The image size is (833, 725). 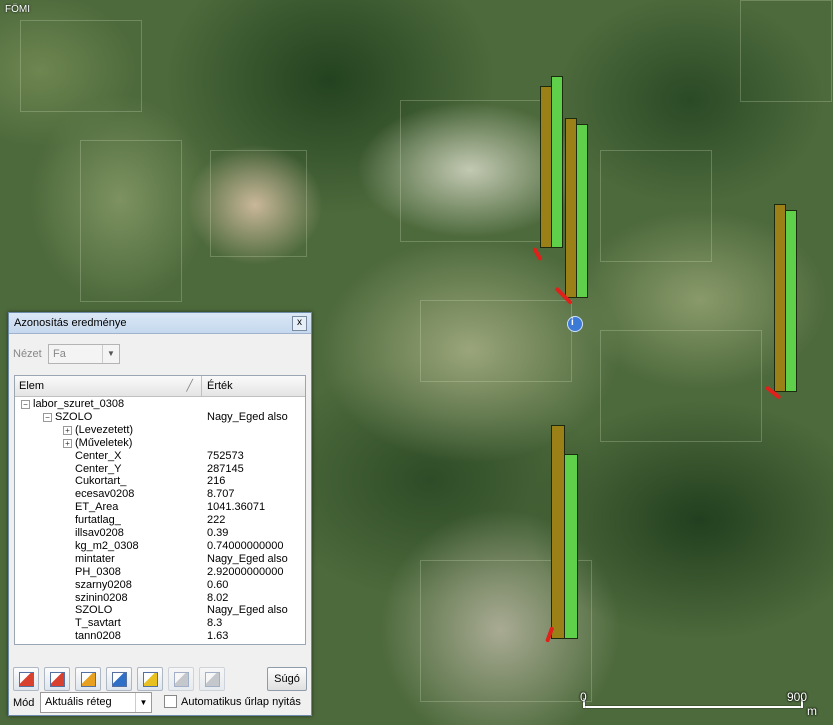 I want to click on tree-row-attribute: kg_m2_0308 0.74000000000, so click(x=160, y=546).